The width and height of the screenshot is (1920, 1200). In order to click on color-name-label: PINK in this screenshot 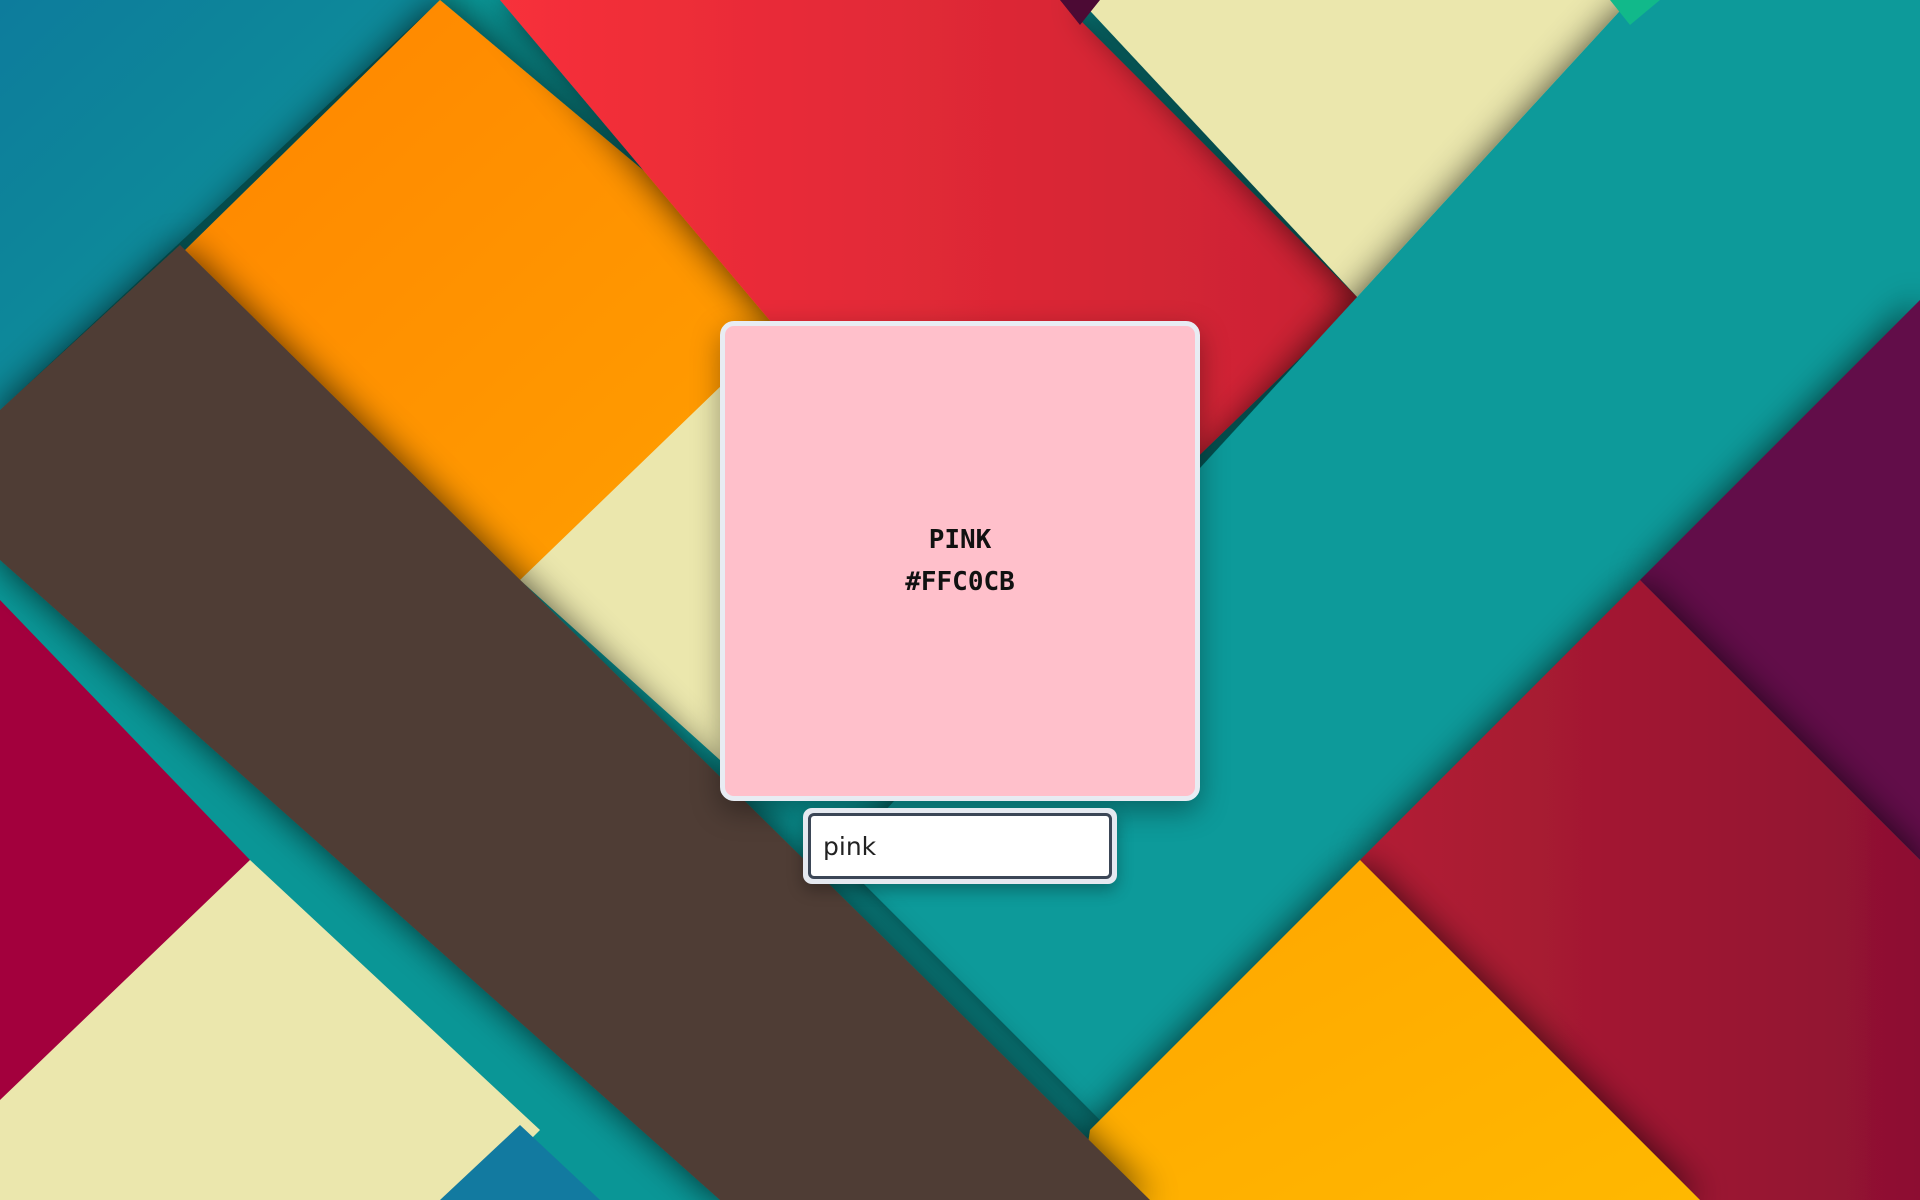, I will do `click(960, 540)`.